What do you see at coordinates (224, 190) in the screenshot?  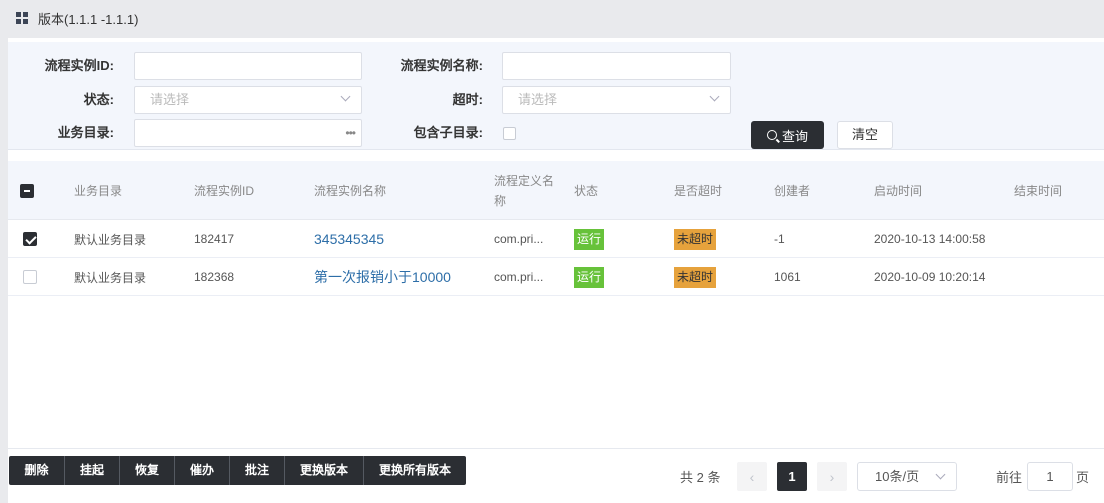 I see `col-instance-id: 流程实例ID` at bounding box center [224, 190].